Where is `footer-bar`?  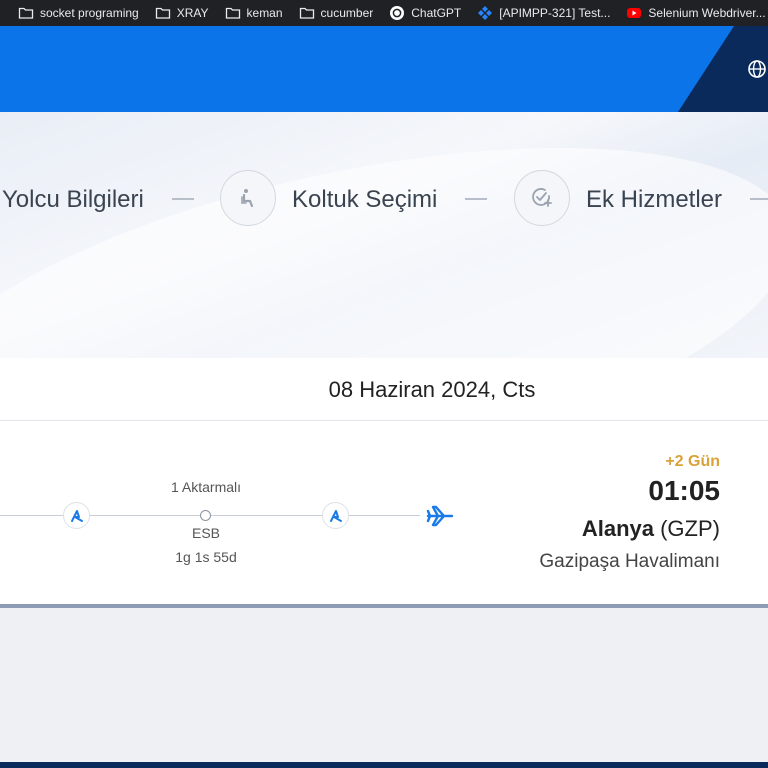
footer-bar is located at coordinates (384, 765).